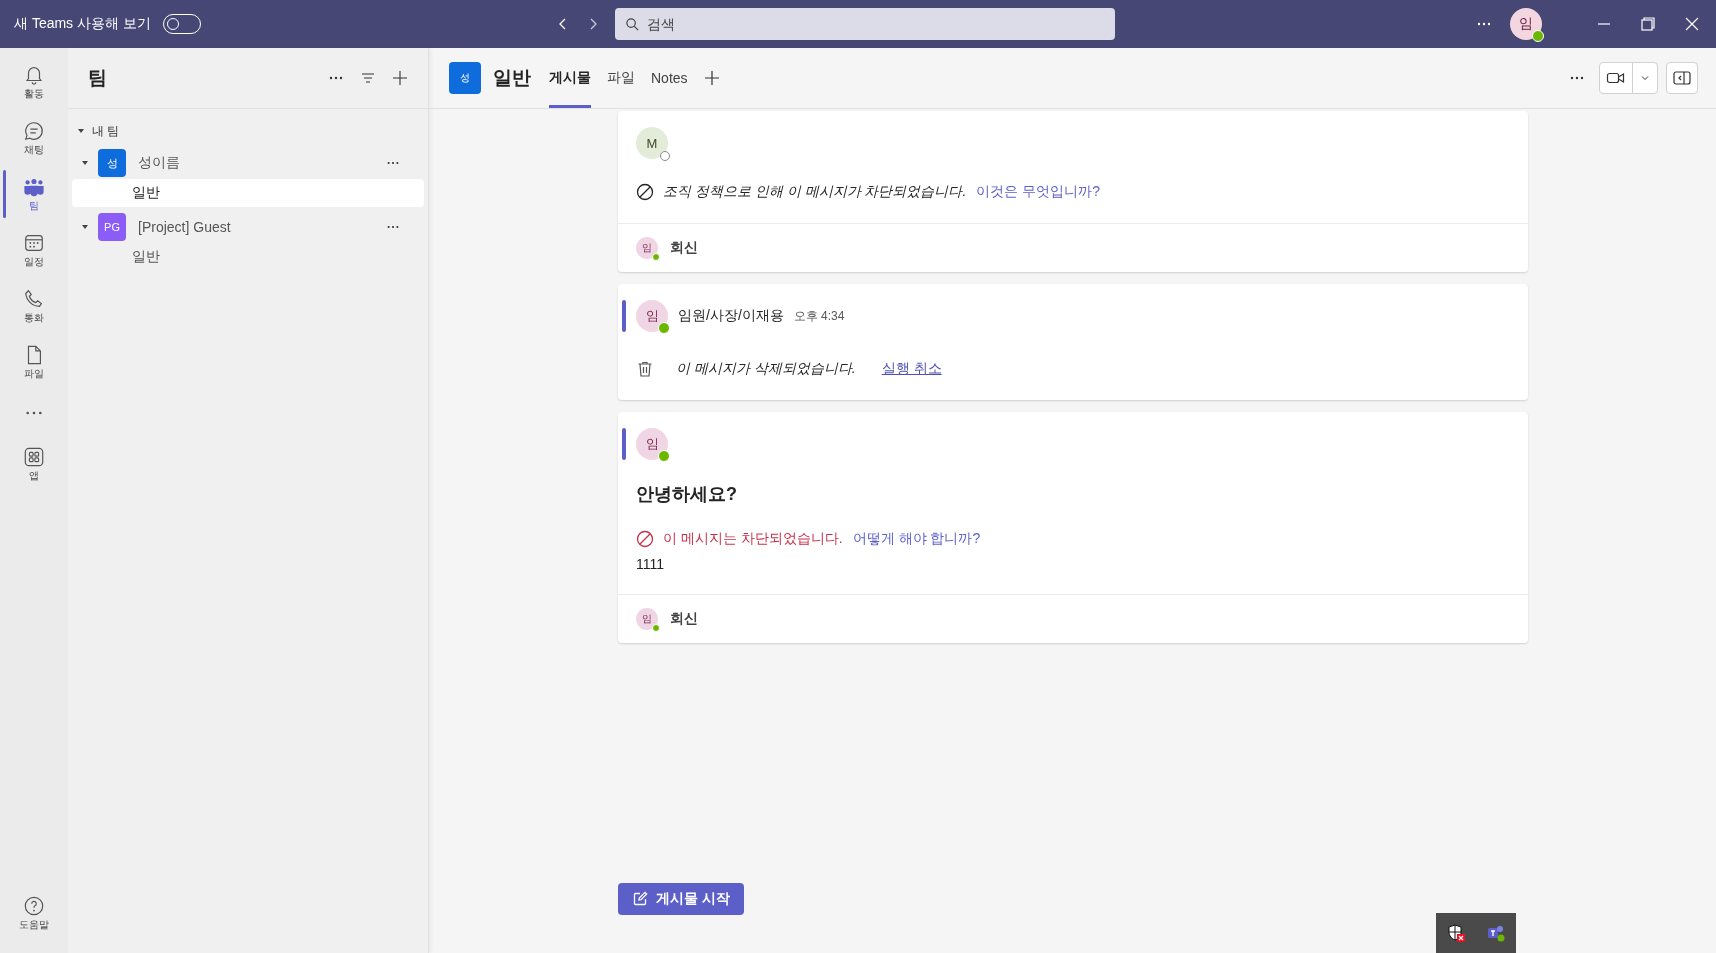 The image size is (1716, 953). Describe the element at coordinates (1692, 24) in the screenshot. I see `close-icon` at that location.